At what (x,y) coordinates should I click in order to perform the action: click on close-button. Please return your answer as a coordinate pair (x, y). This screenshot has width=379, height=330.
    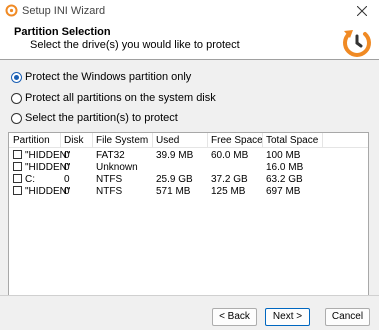
    Looking at the image, I should click on (362, 11).